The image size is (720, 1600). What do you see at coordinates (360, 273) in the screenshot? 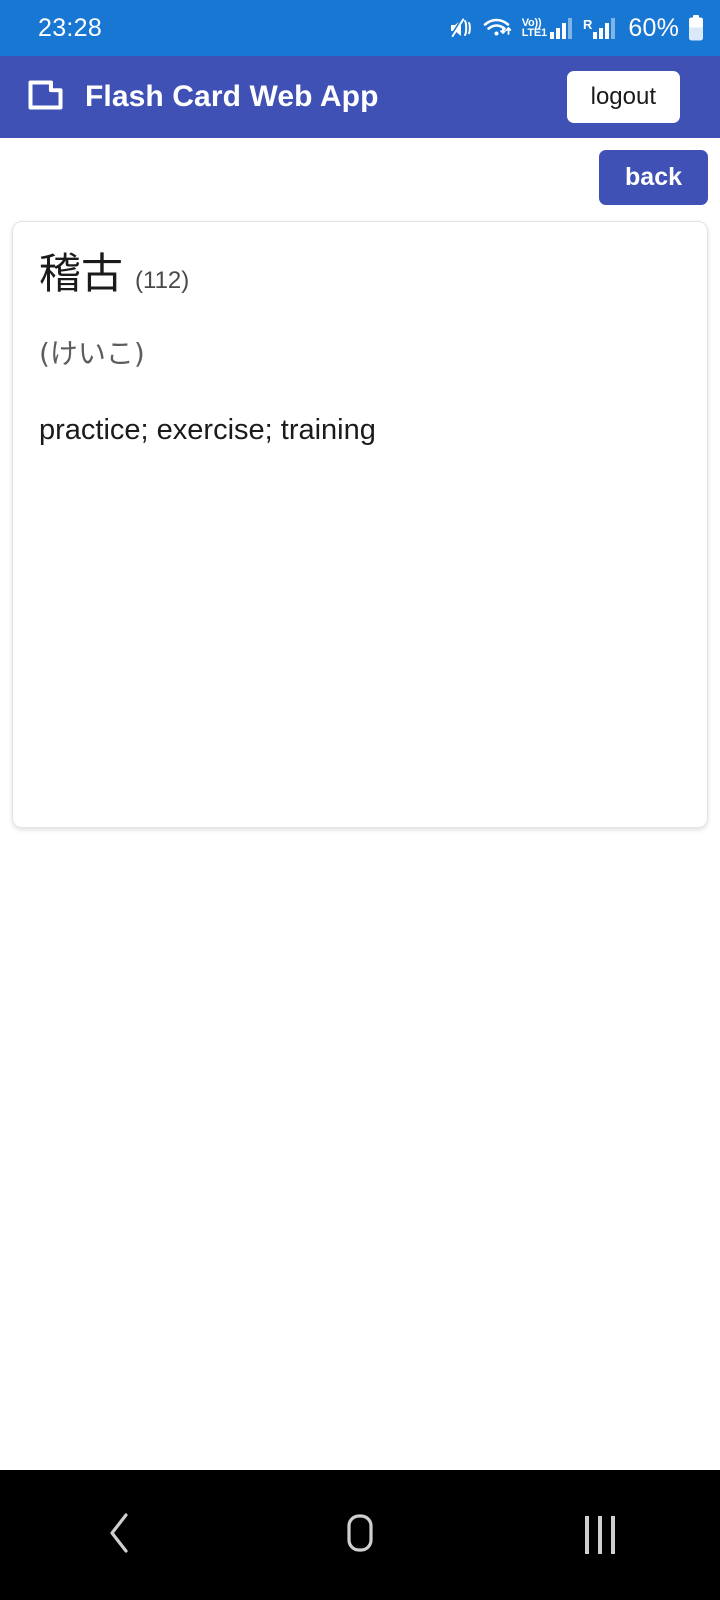
I see `card-term-row: 稽古 (112)` at bounding box center [360, 273].